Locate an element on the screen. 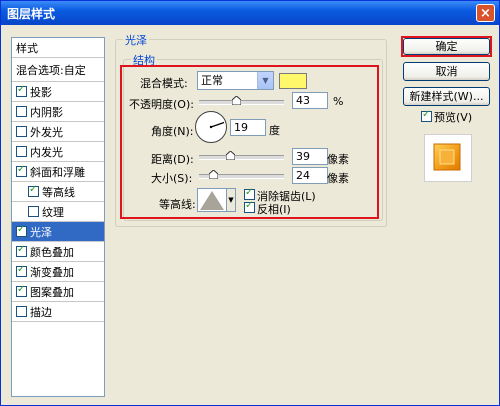 The image size is (500, 406). contour-picker is located at coordinates (212, 200).